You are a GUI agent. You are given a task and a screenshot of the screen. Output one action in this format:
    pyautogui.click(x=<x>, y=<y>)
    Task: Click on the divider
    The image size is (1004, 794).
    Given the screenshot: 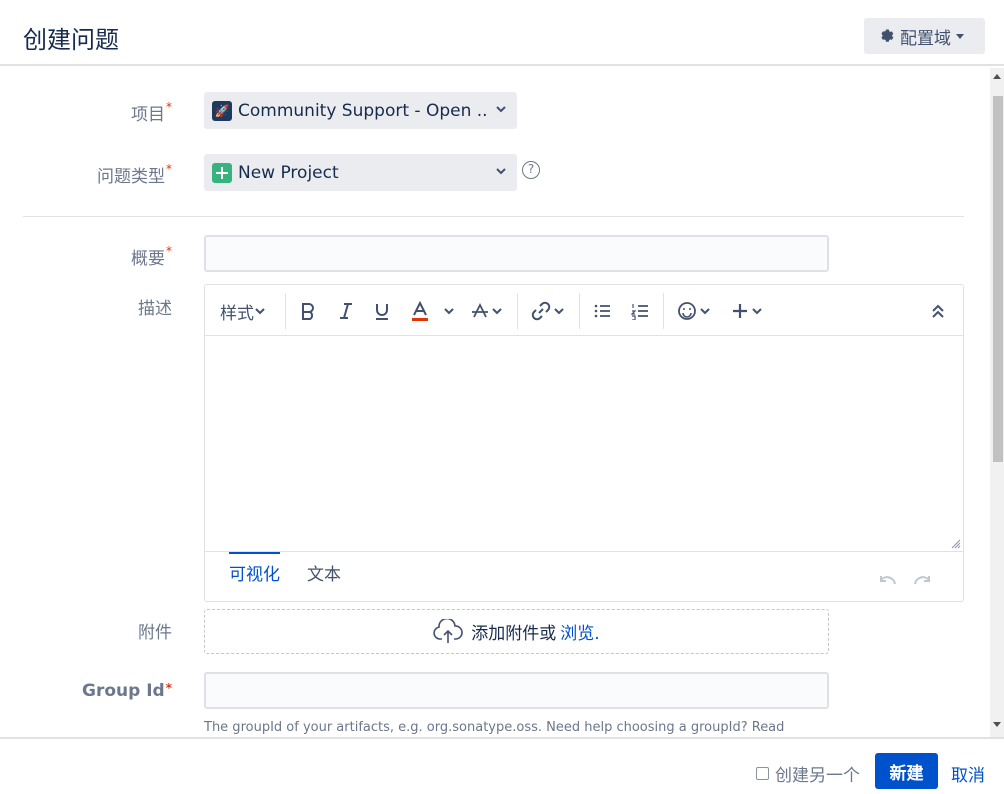 What is the action you would take?
    pyautogui.click(x=493, y=216)
    